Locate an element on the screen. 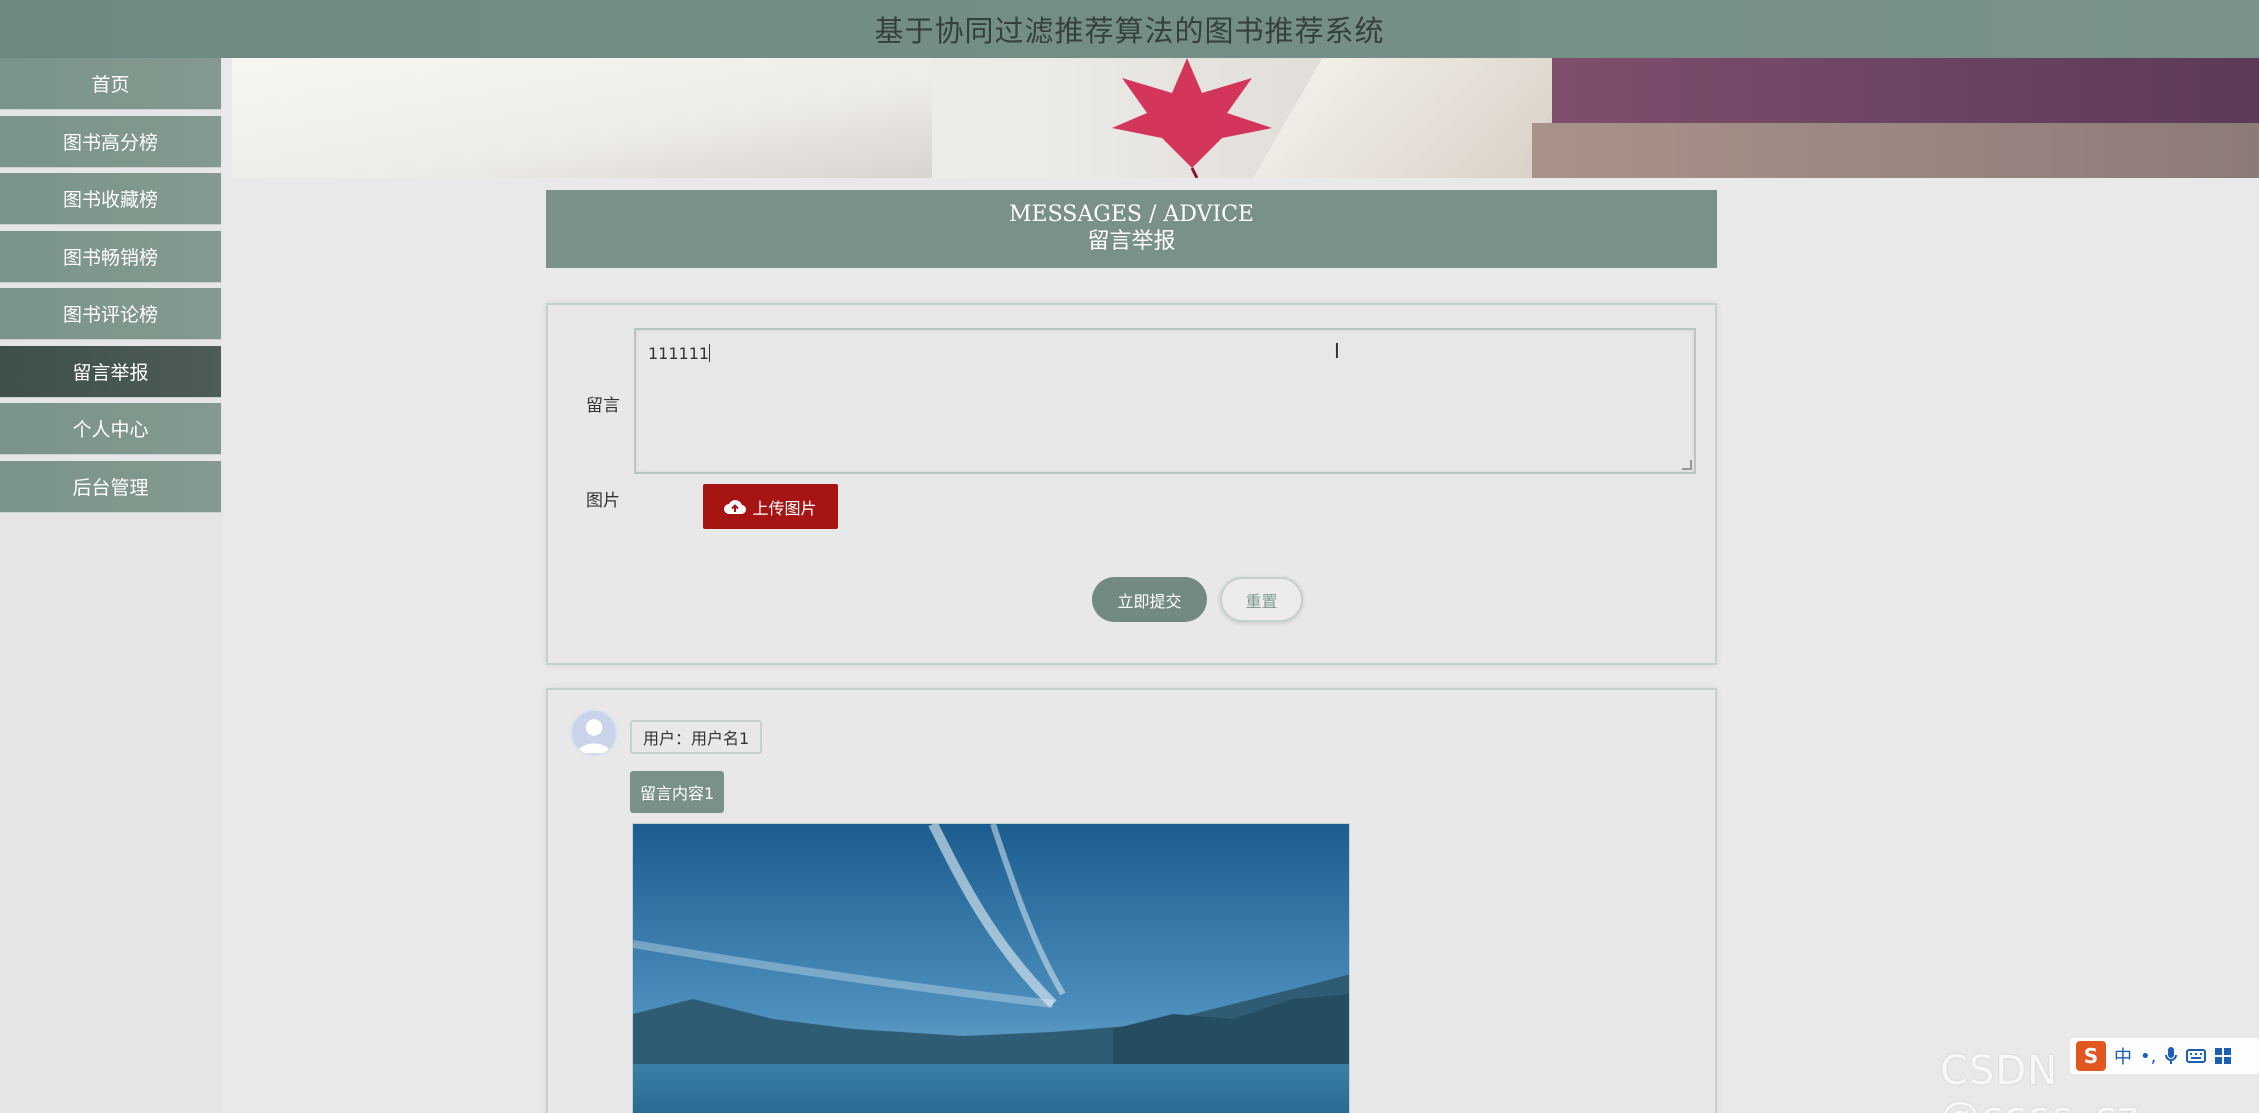 This screenshot has width=2259, height=1113. user-avatar-icon is located at coordinates (594, 733).